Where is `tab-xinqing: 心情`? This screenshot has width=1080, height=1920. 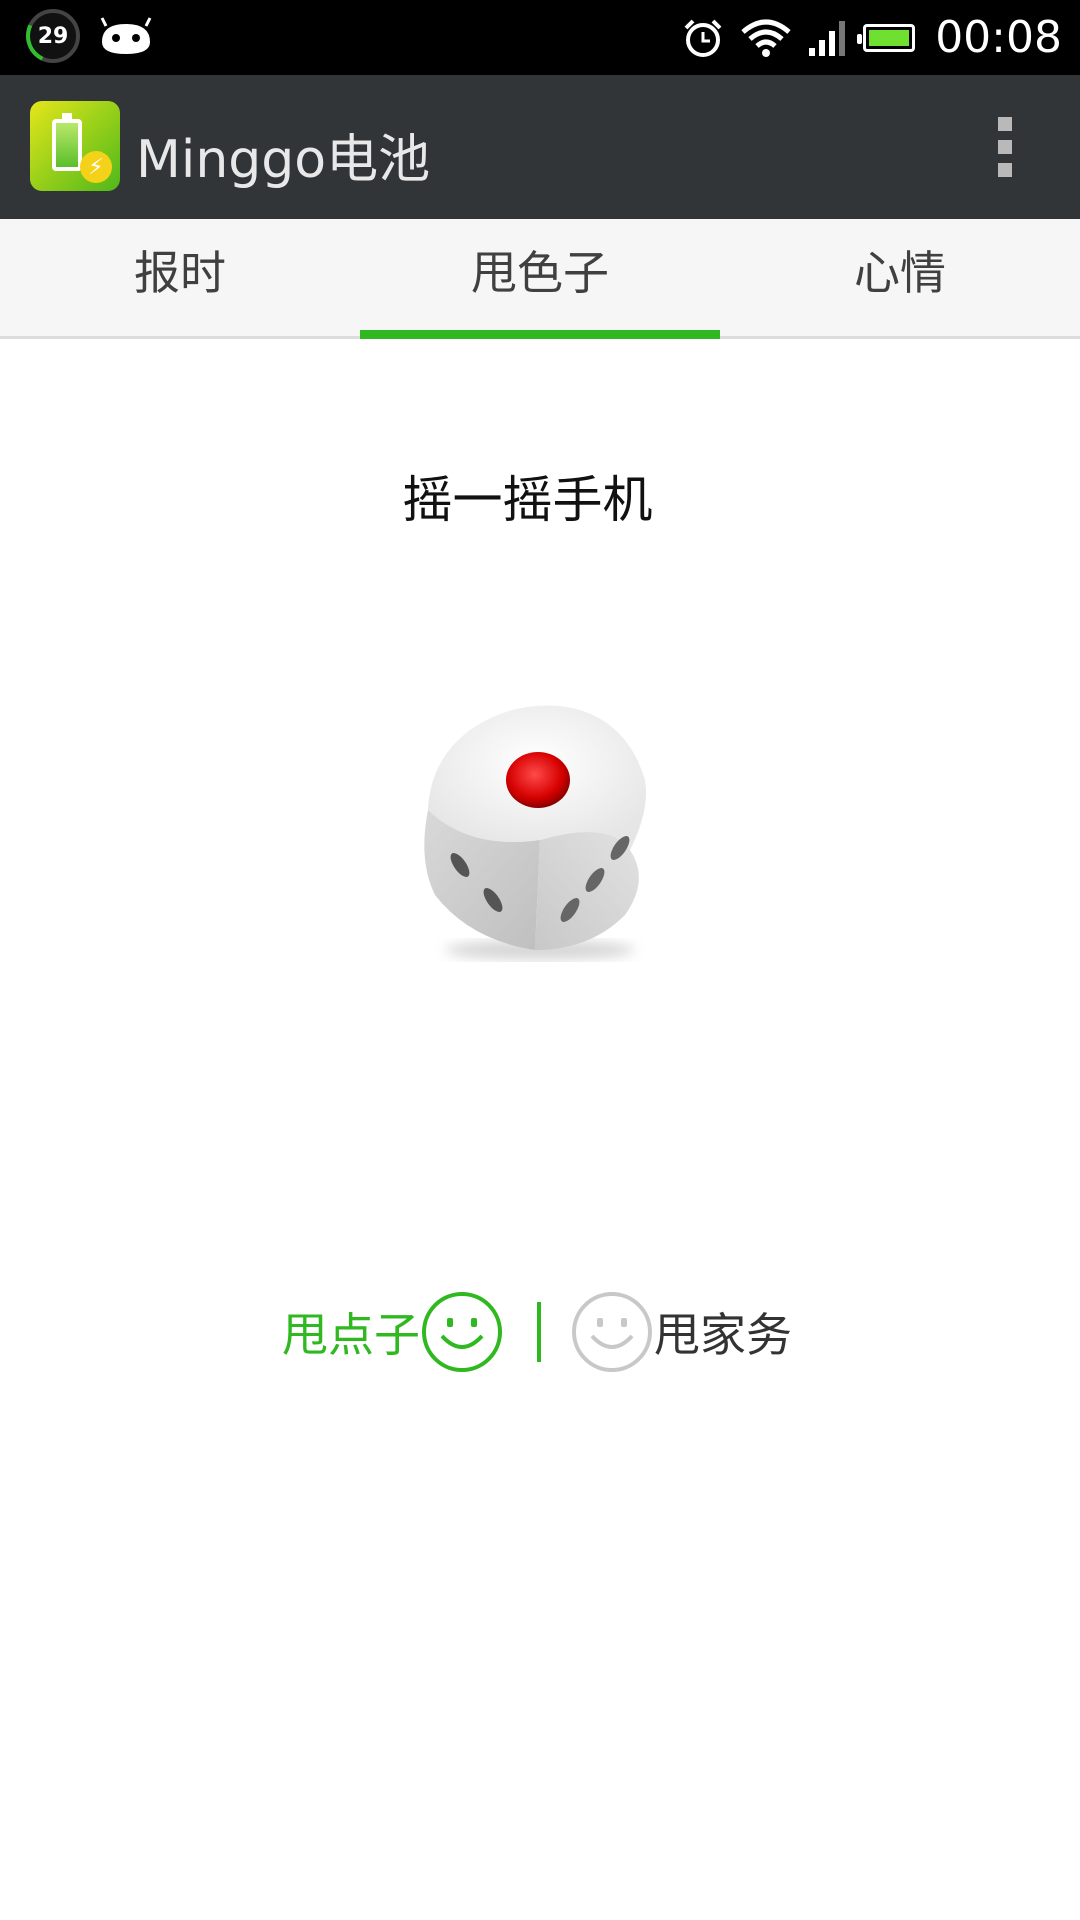
tab-xinqing: 心情 is located at coordinates (900, 277).